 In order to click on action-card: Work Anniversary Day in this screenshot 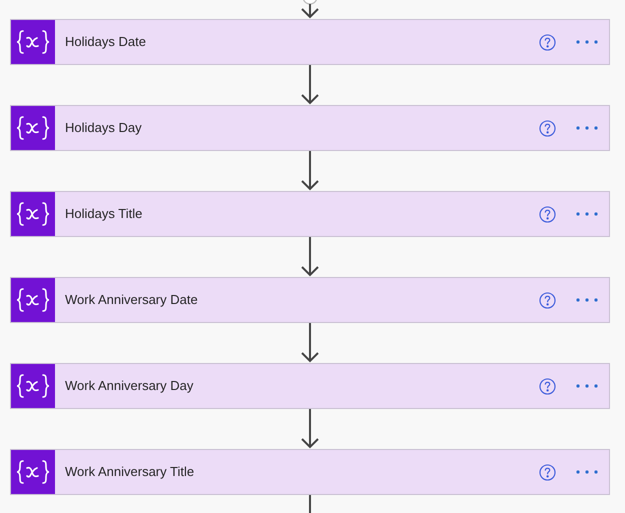, I will do `click(310, 386)`.